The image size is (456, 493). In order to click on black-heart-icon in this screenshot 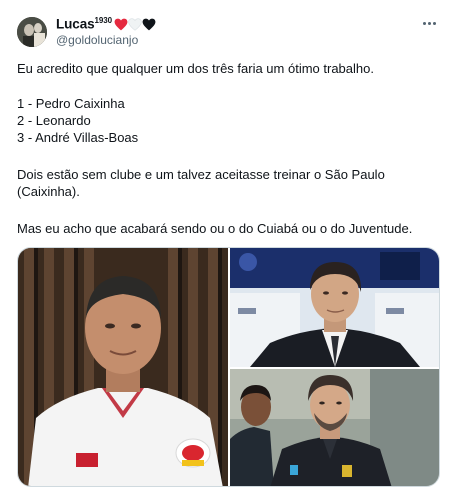, I will do `click(149, 24)`.